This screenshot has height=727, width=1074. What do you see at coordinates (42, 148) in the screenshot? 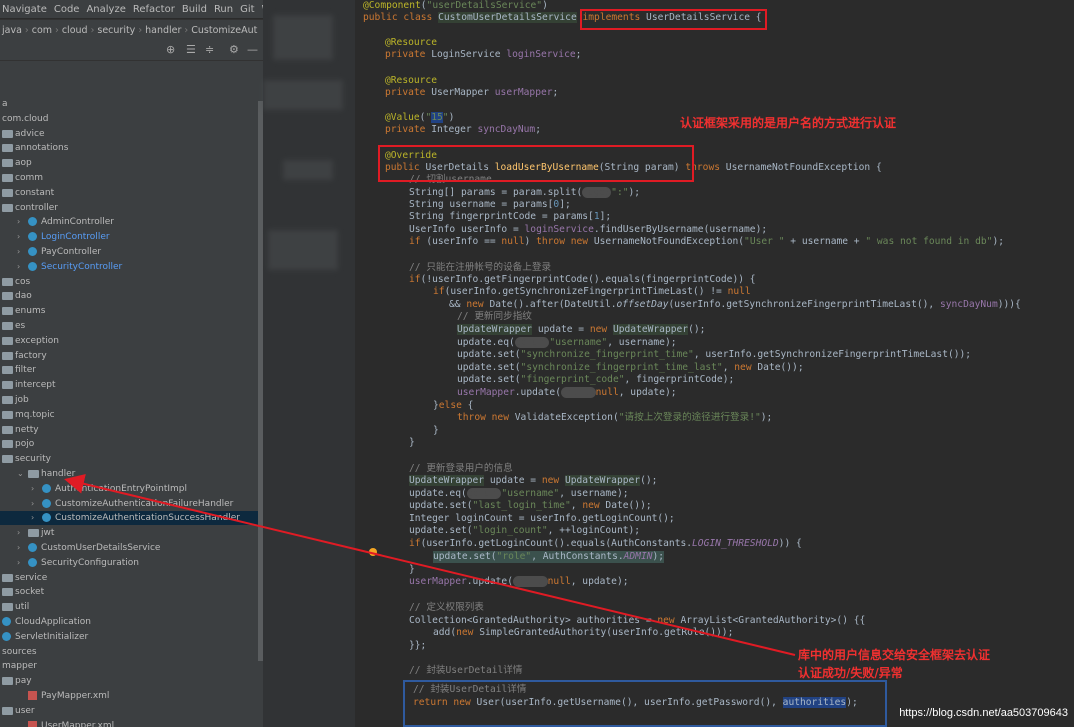
I see `tree-item-label: annotations` at bounding box center [42, 148].